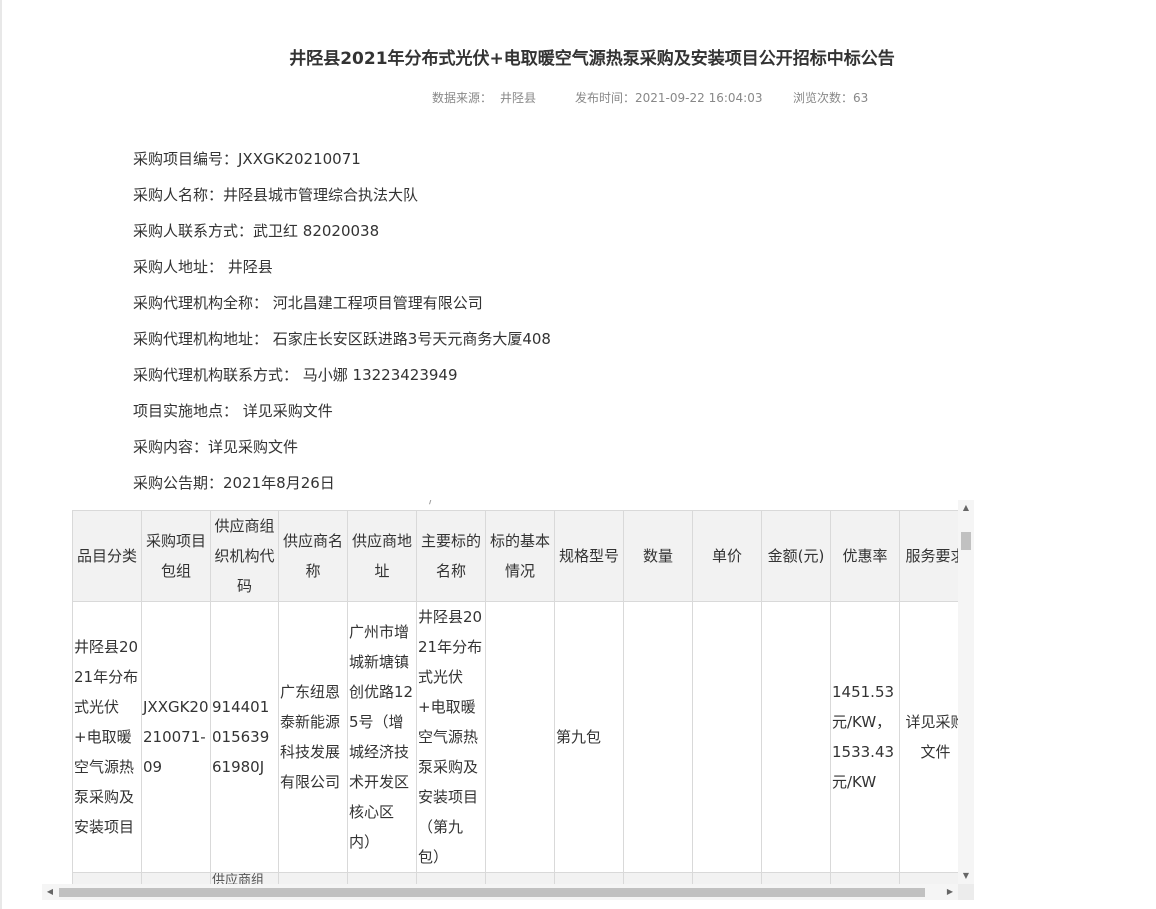  What do you see at coordinates (865, 556) in the screenshot?
I see `header-discount-rate: 优惠率` at bounding box center [865, 556].